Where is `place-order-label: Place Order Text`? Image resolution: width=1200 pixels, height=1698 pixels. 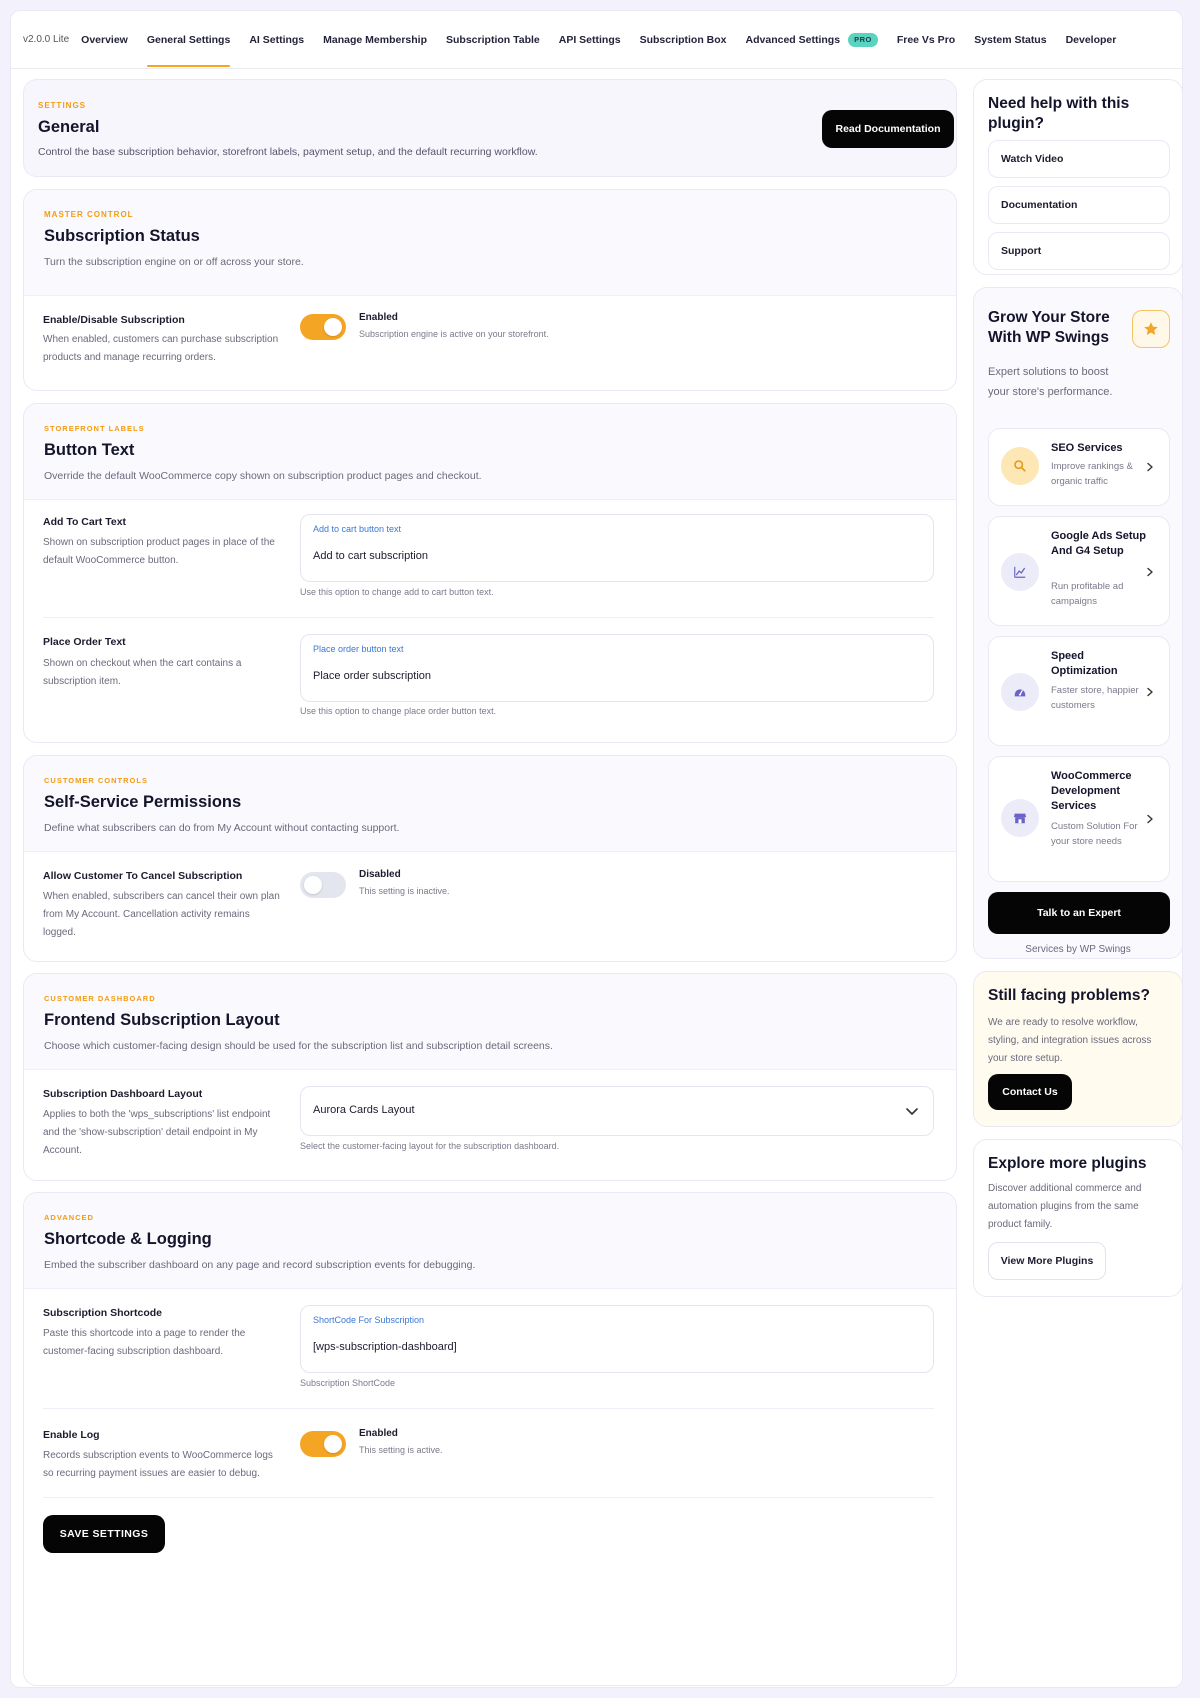 place-order-label: Place Order Text is located at coordinates (84, 642).